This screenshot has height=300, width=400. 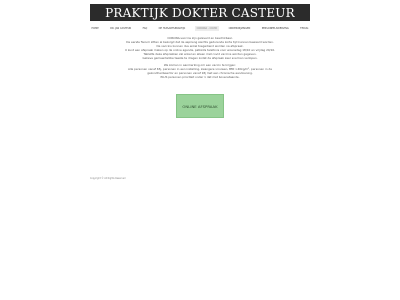 What do you see at coordinates (200, 106) in the screenshot?
I see `online-appointment-button: ONLINE AFSPRAAK` at bounding box center [200, 106].